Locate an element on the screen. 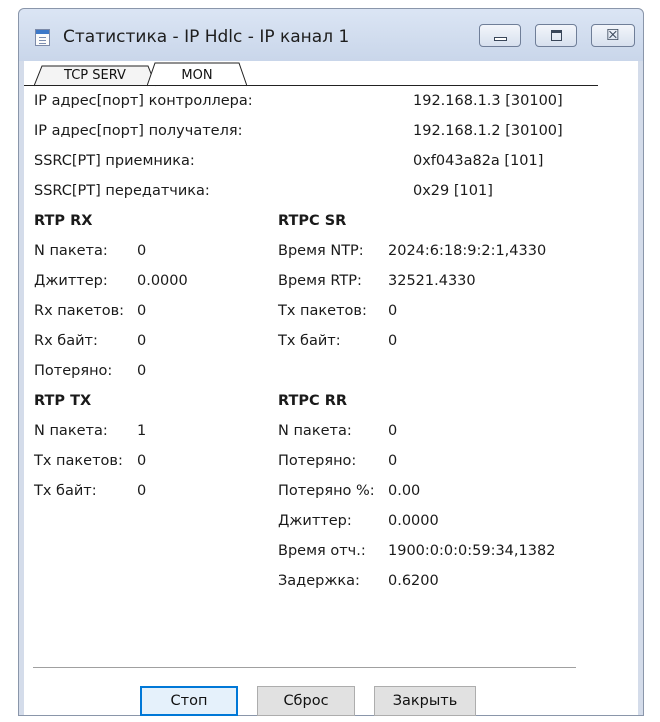  rtpc-rr-label: Потеряно %: is located at coordinates (326, 491).